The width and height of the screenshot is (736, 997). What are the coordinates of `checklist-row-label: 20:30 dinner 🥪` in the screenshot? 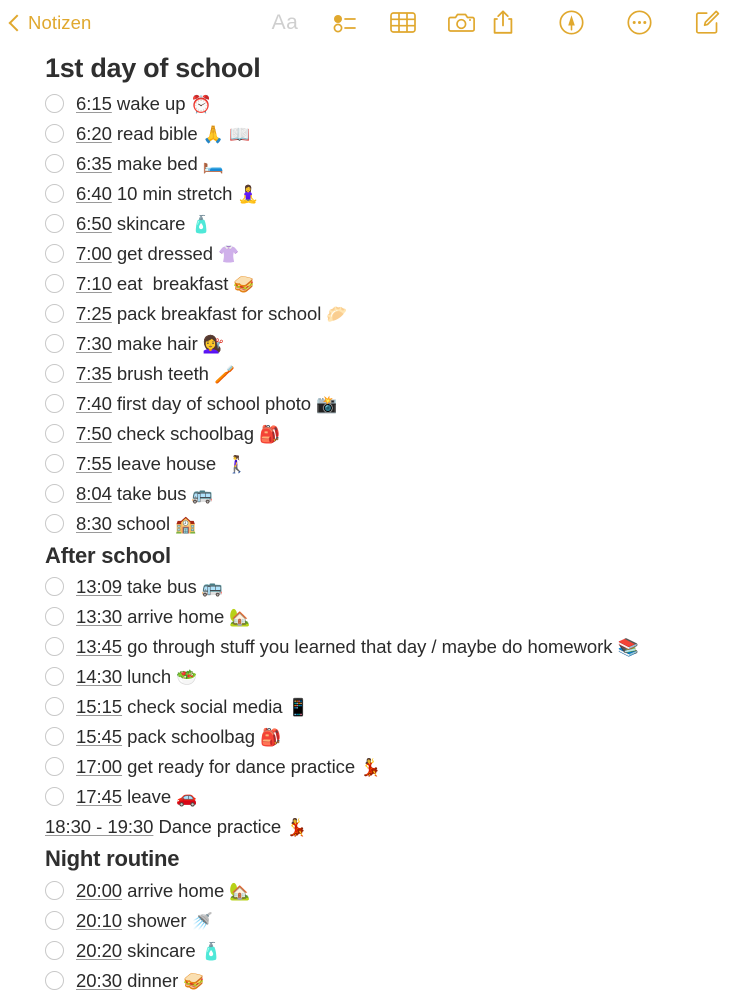 It's located at (140, 980).